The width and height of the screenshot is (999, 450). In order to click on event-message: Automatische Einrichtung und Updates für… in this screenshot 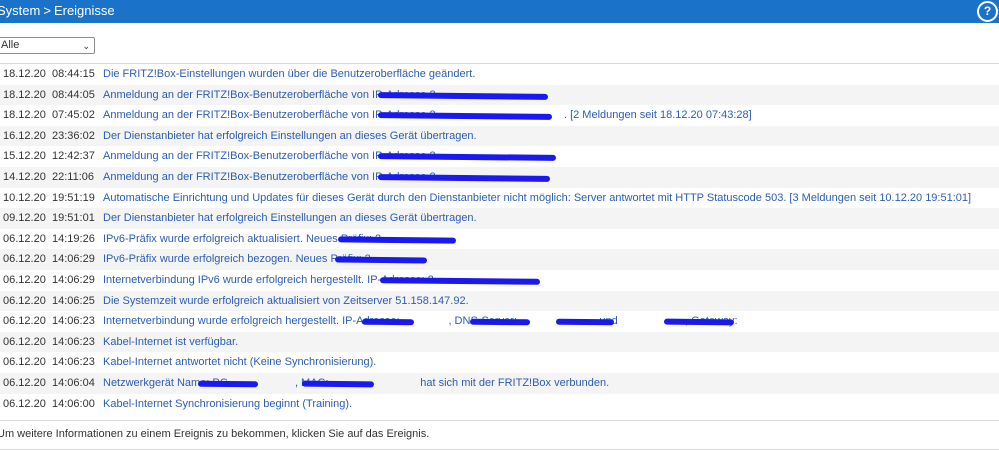, I will do `click(537, 198)`.